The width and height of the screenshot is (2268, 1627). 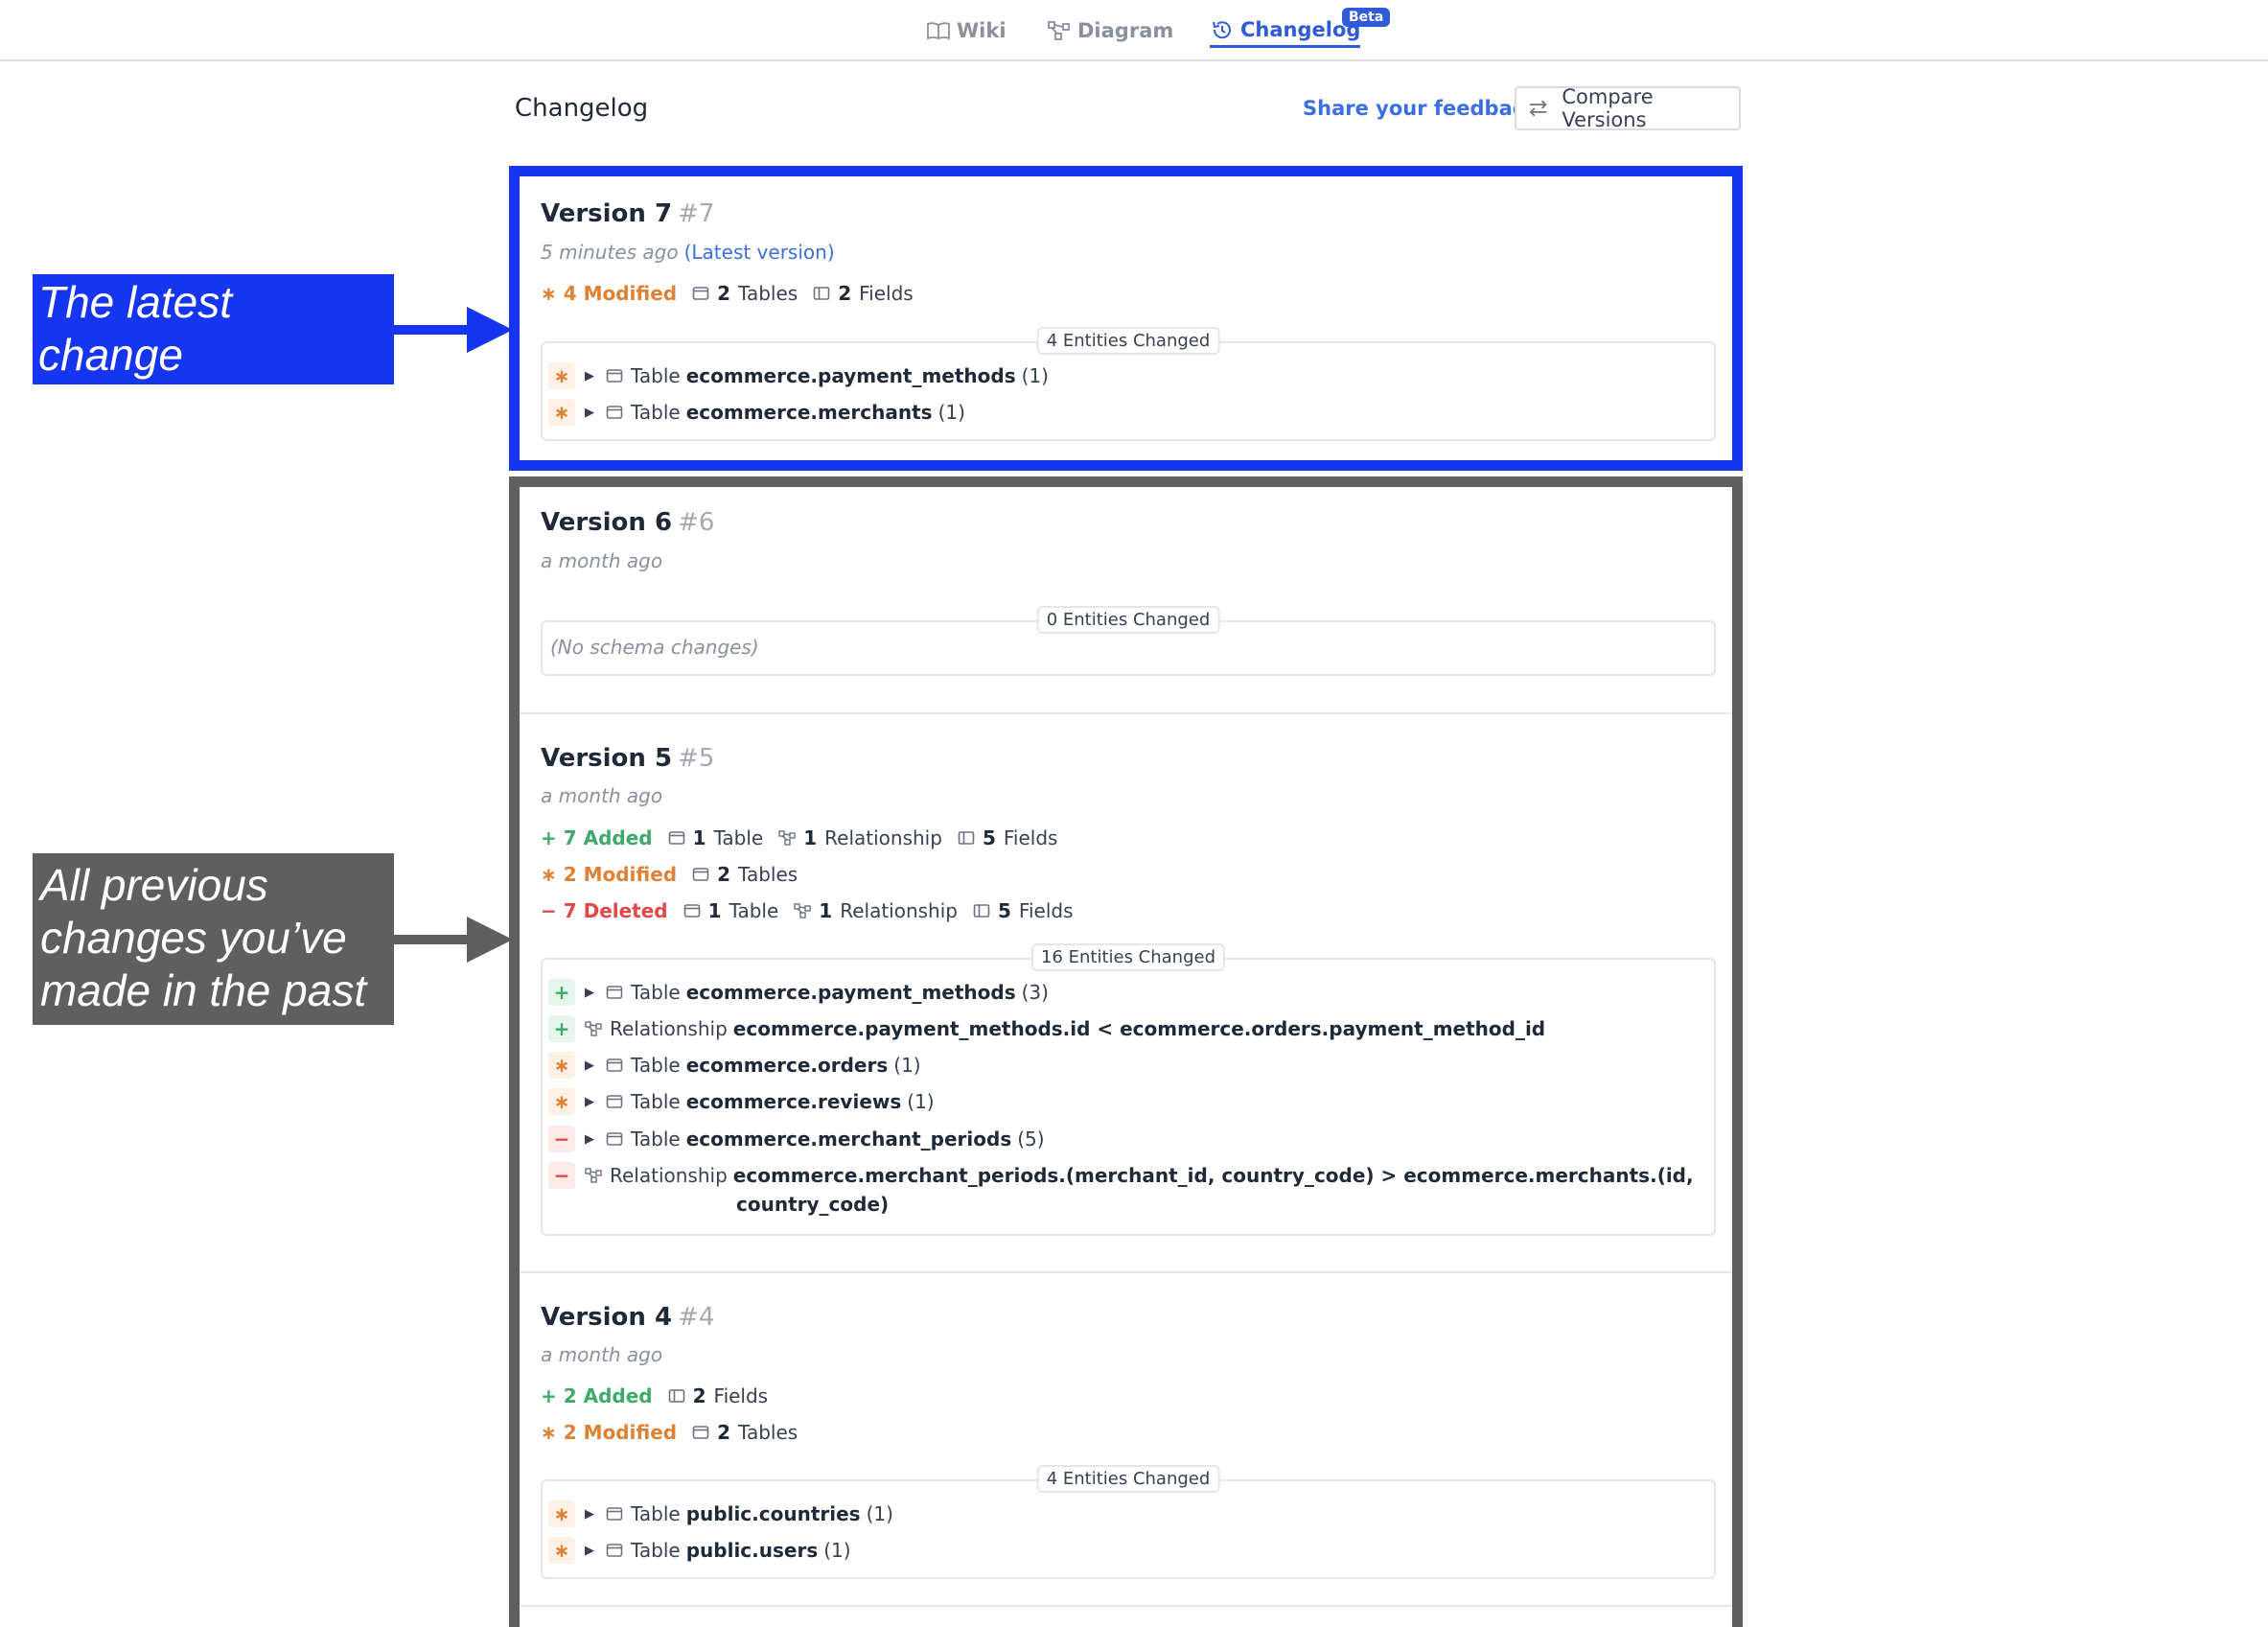 I want to click on share-feedback-link: Share your feedback, so click(x=1420, y=108).